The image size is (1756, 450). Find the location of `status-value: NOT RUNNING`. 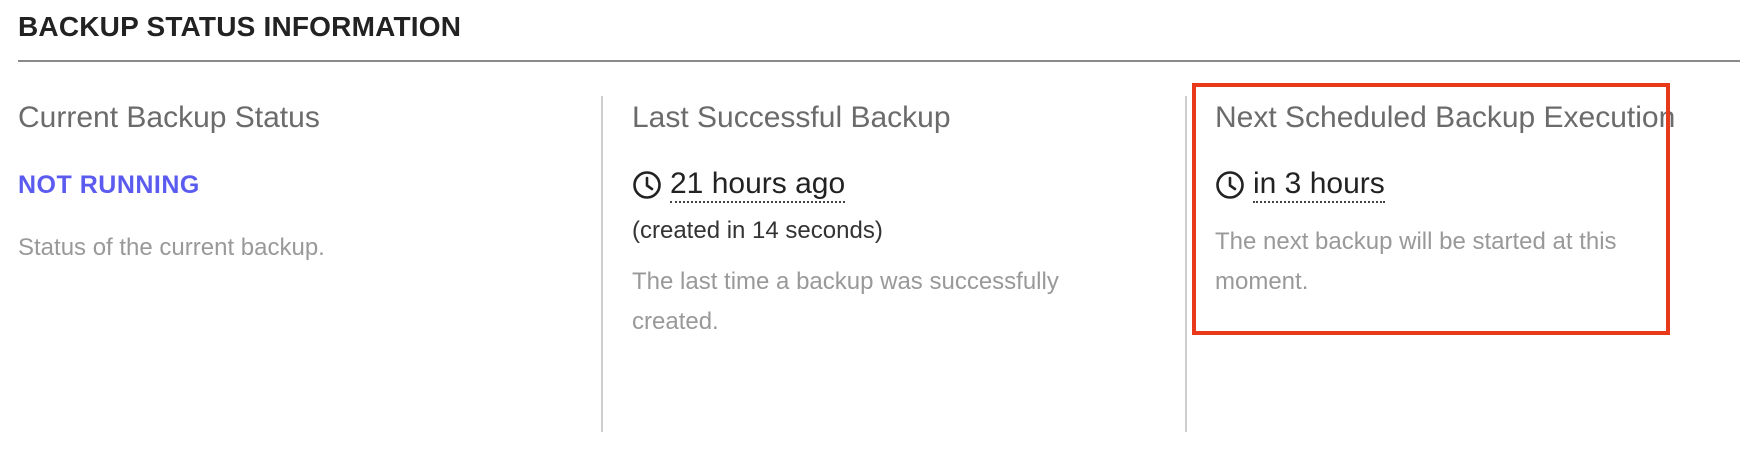

status-value: NOT RUNNING is located at coordinates (109, 185).